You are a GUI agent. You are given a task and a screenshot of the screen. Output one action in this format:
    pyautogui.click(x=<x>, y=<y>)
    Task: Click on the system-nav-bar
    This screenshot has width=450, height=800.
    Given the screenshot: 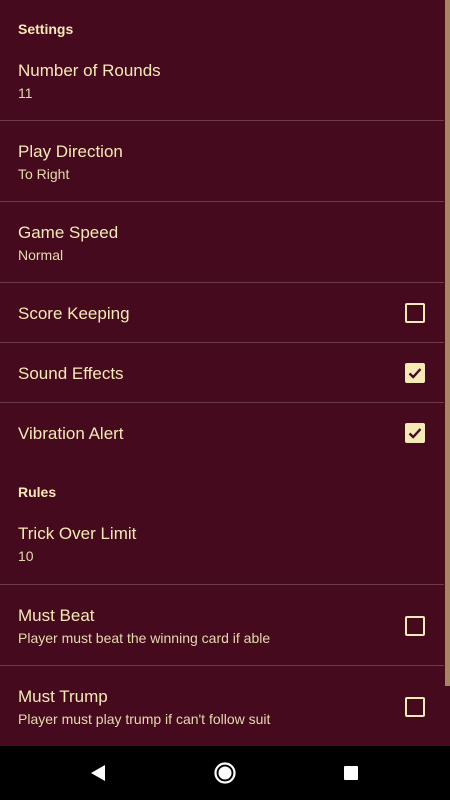 What is the action you would take?
    pyautogui.click(x=225, y=773)
    